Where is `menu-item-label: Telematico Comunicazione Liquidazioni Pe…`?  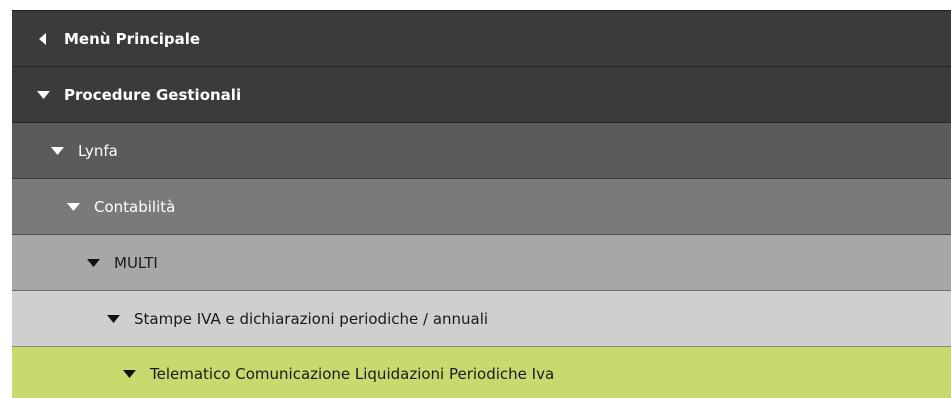 menu-item-label: Telematico Comunicazione Liquidazioni Pe… is located at coordinates (352, 373).